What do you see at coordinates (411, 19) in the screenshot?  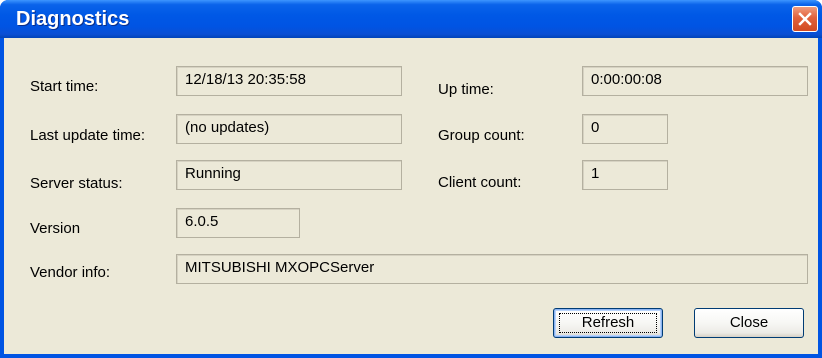 I see `title-bar: Diagnostics` at bounding box center [411, 19].